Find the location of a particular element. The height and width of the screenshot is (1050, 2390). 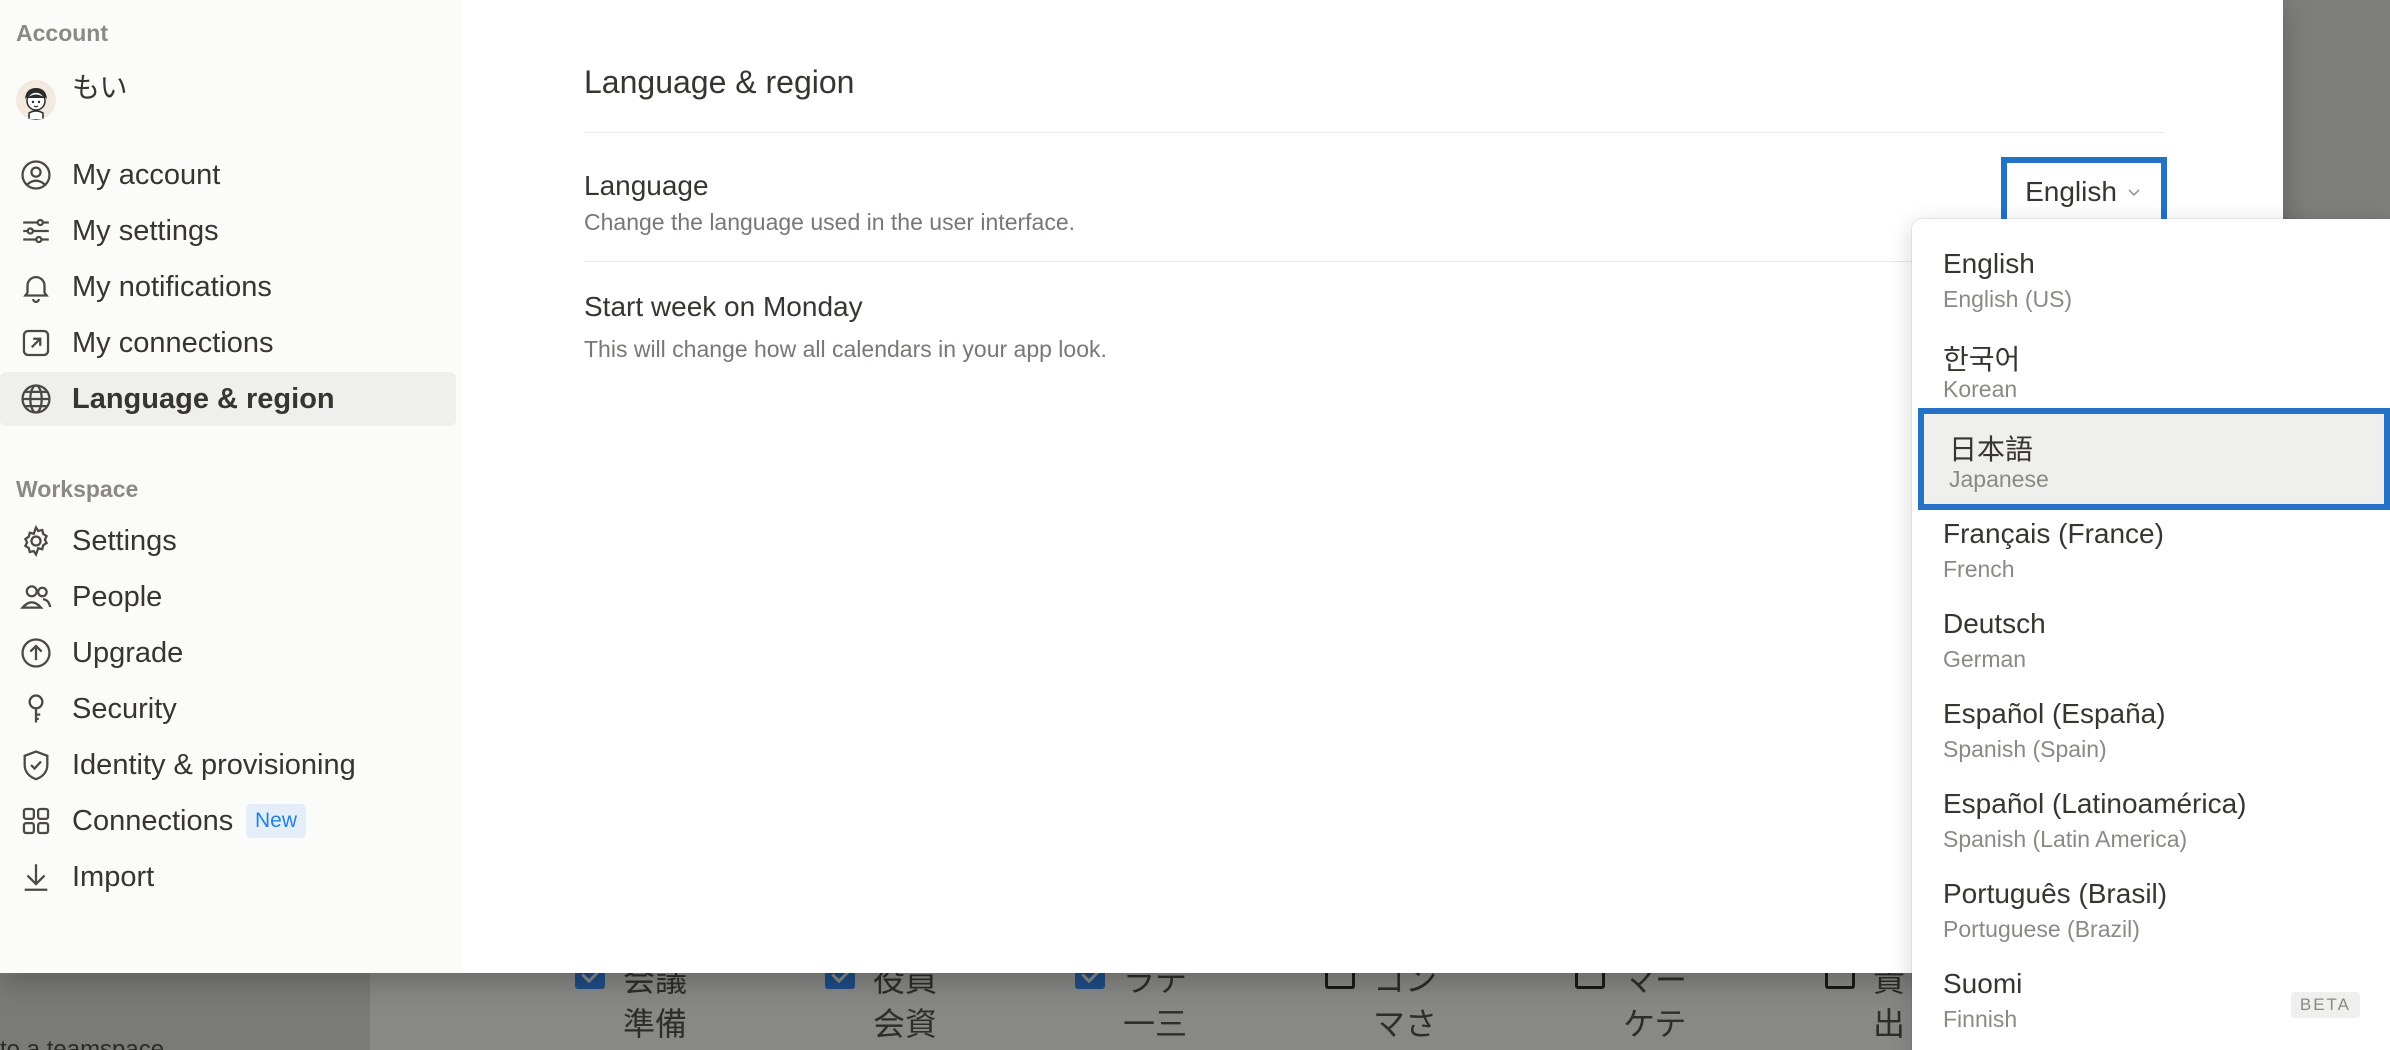

language-option-selected: 日本語 Japanese is located at coordinates (2154, 459).